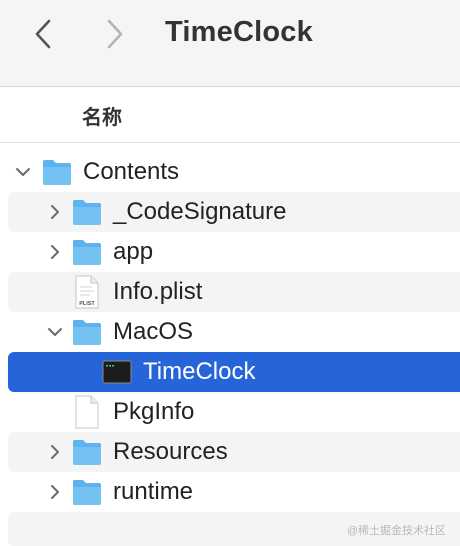 The width and height of the screenshot is (460, 546). Describe the element at coordinates (87, 292) in the screenshot. I see `plist-file-icon: PLIST` at that location.